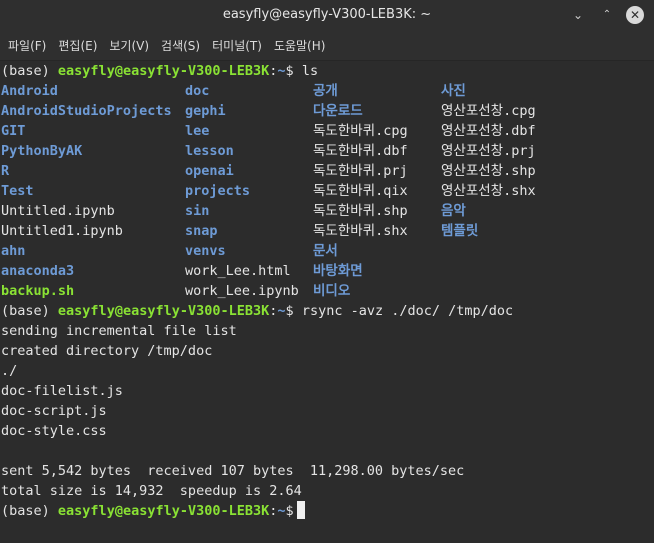 The width and height of the screenshot is (654, 543). What do you see at coordinates (488, 171) in the screenshot?
I see `file-entry: 영산포선창.shp` at bounding box center [488, 171].